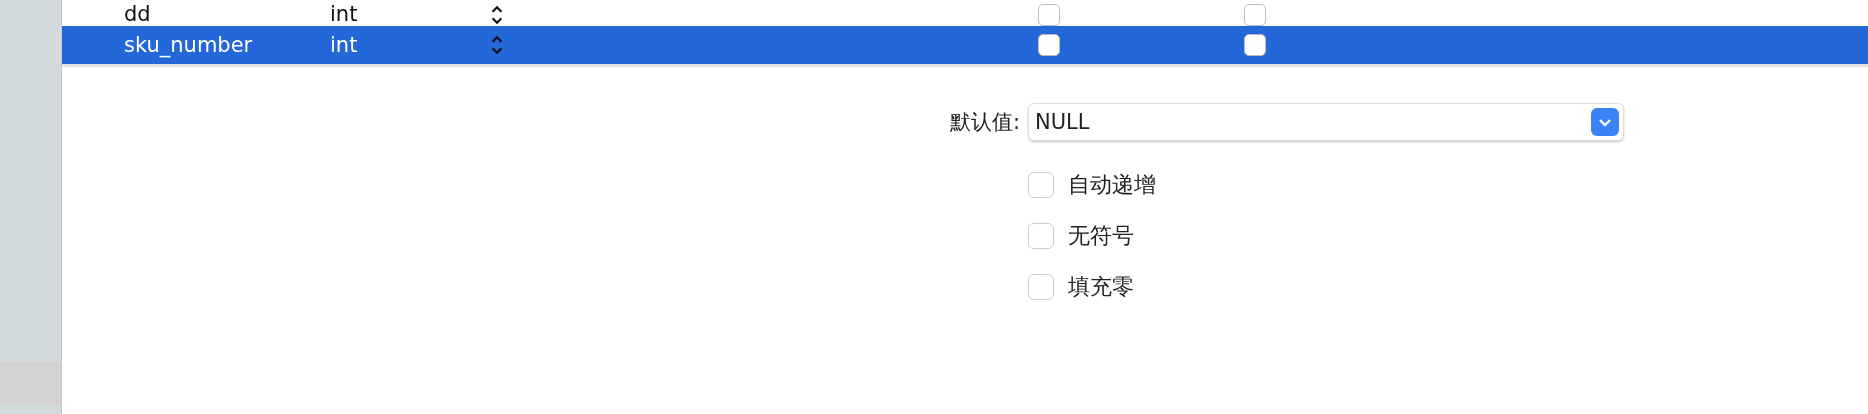  I want to click on stepper-icon, so click(497, 15).